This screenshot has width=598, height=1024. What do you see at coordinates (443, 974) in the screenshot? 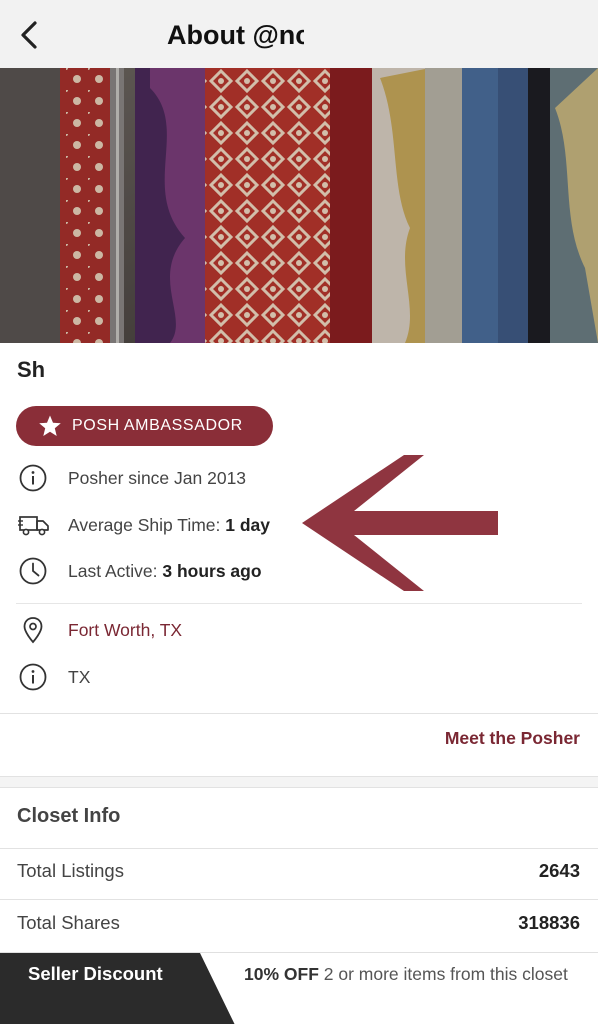
I see `discount-condition: 2 or more items from this closet` at bounding box center [443, 974].